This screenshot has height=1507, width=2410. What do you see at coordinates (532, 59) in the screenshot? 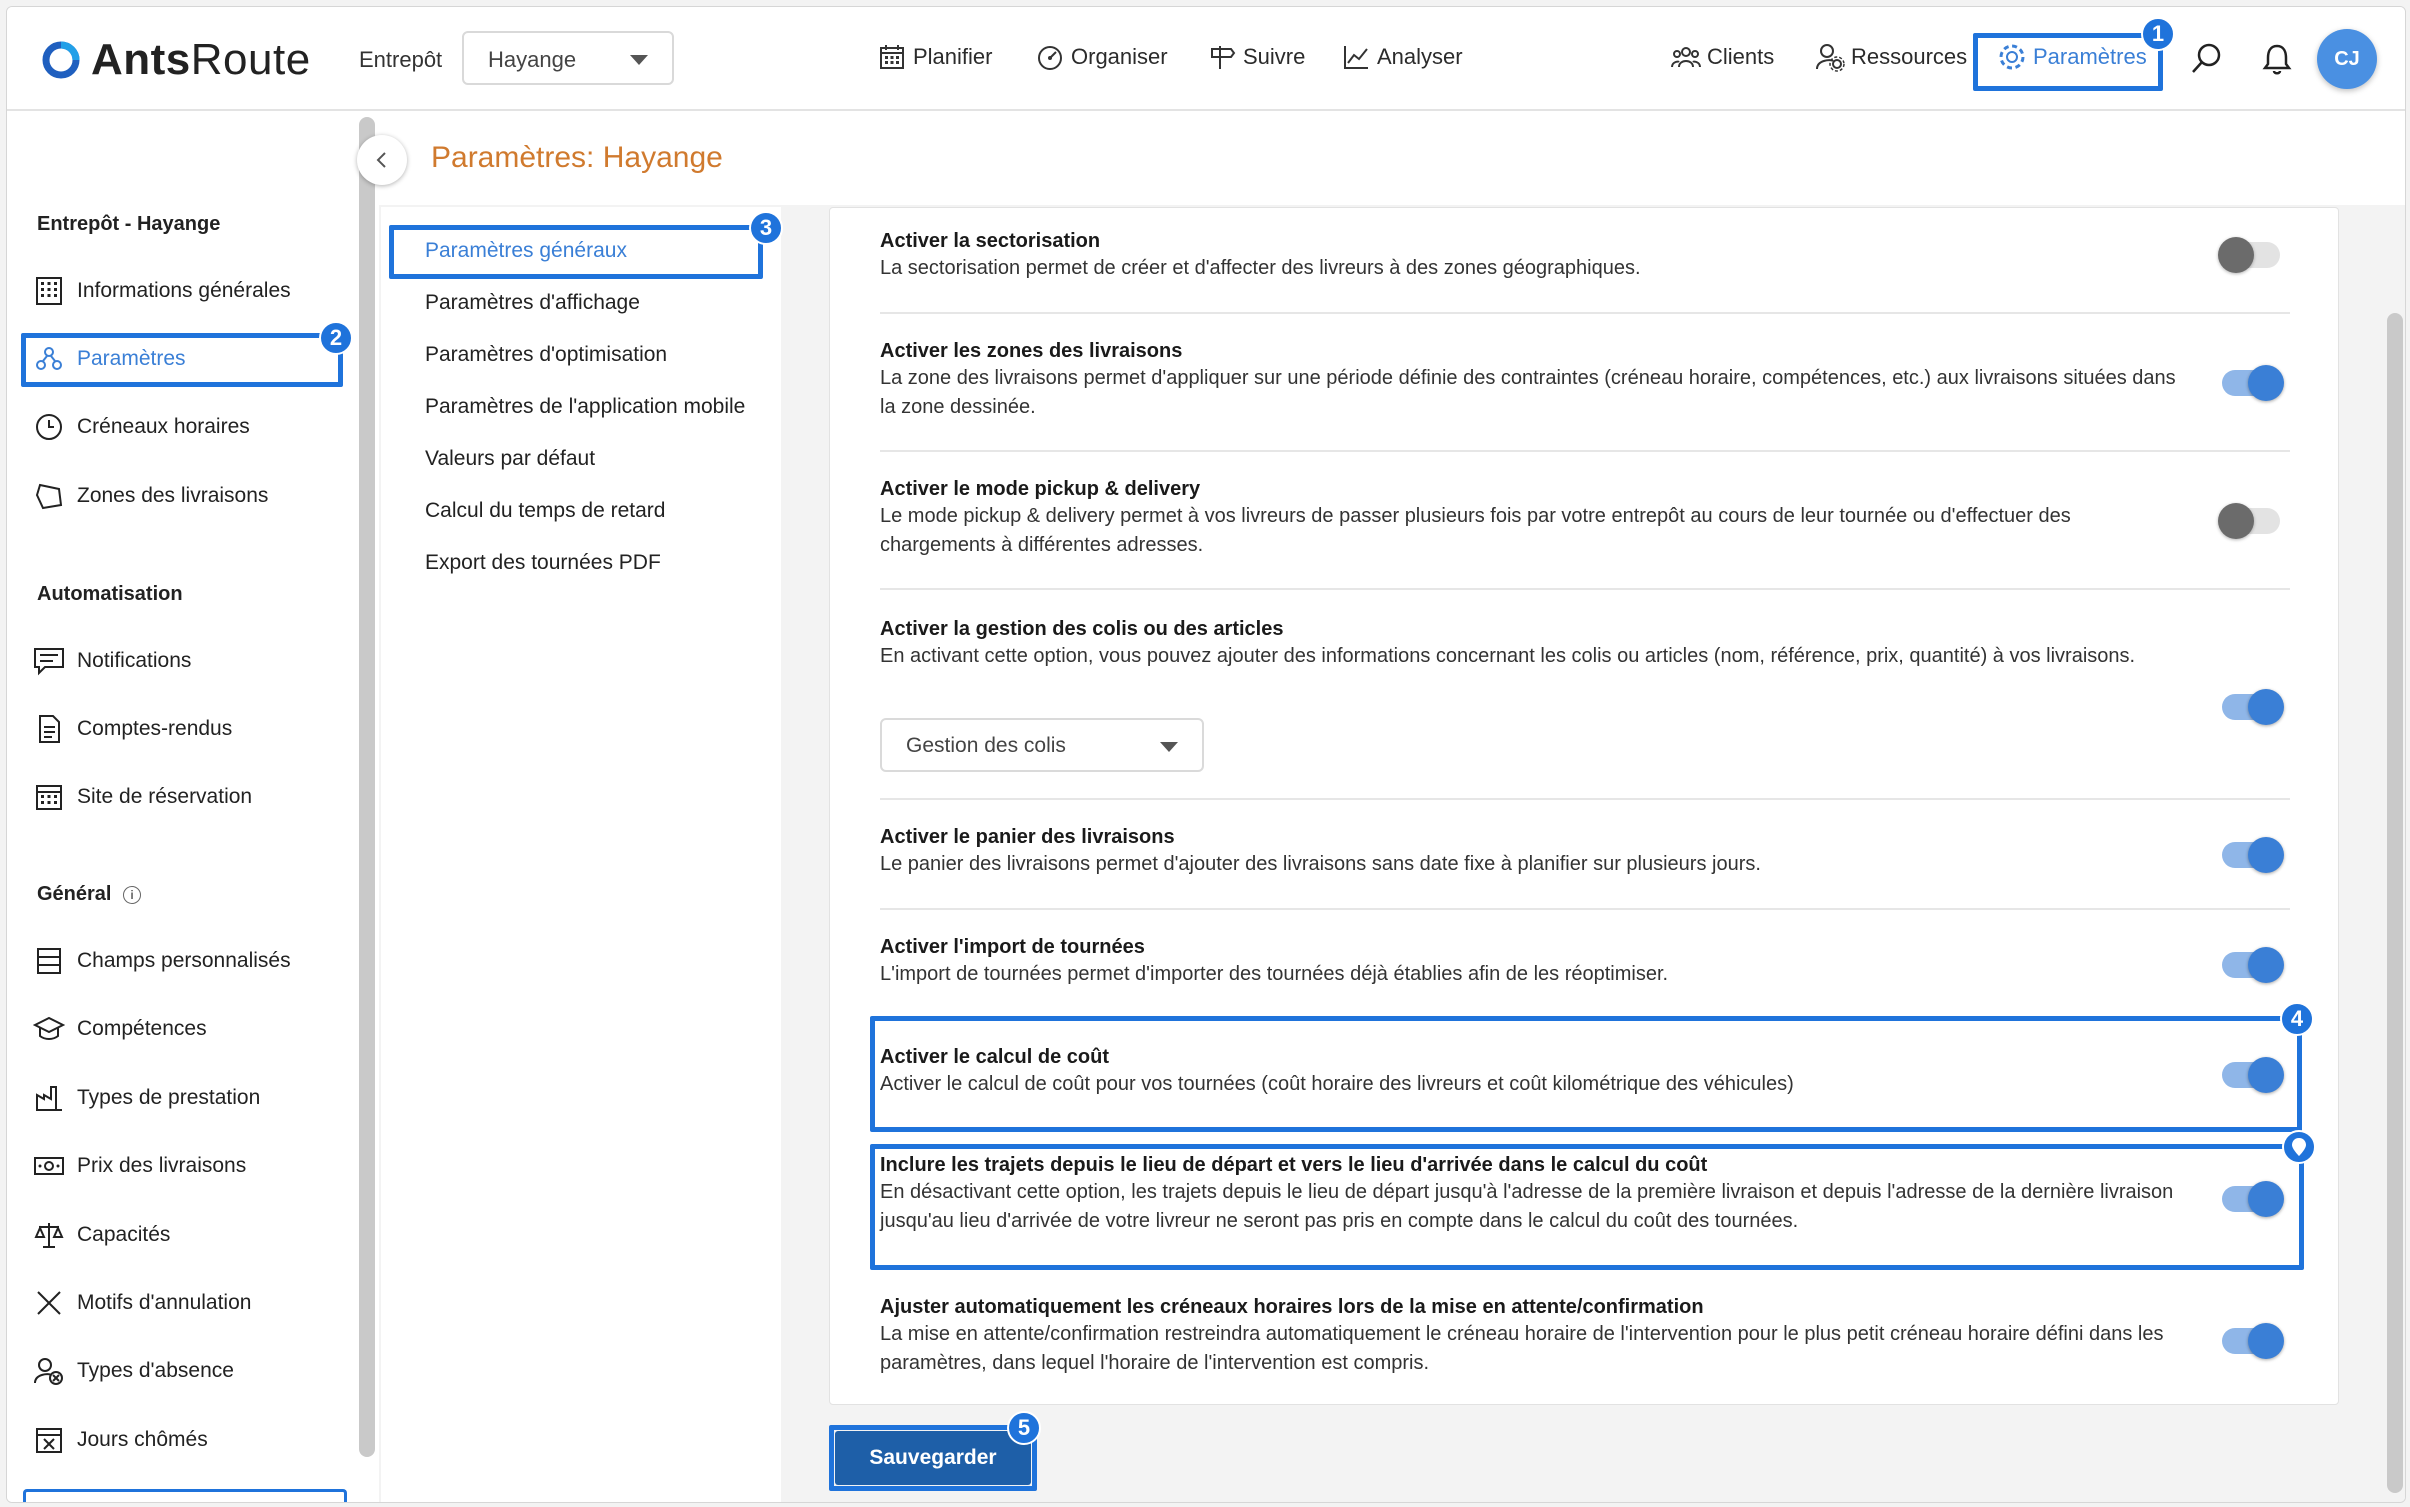
I see `warehouse-select-value: Hayange` at bounding box center [532, 59].